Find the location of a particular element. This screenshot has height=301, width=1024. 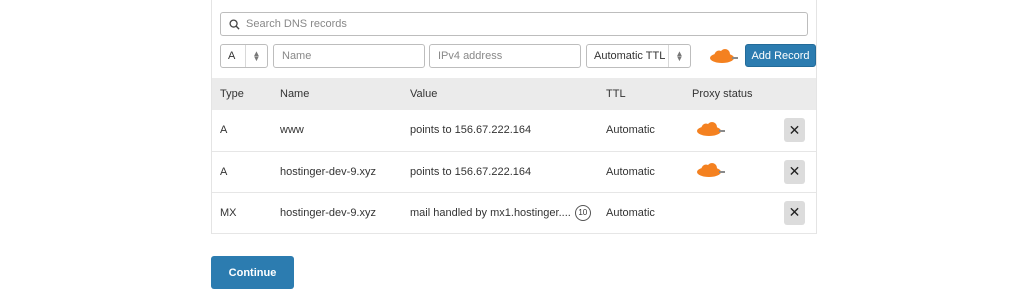

name-field-wrap is located at coordinates (349, 56).